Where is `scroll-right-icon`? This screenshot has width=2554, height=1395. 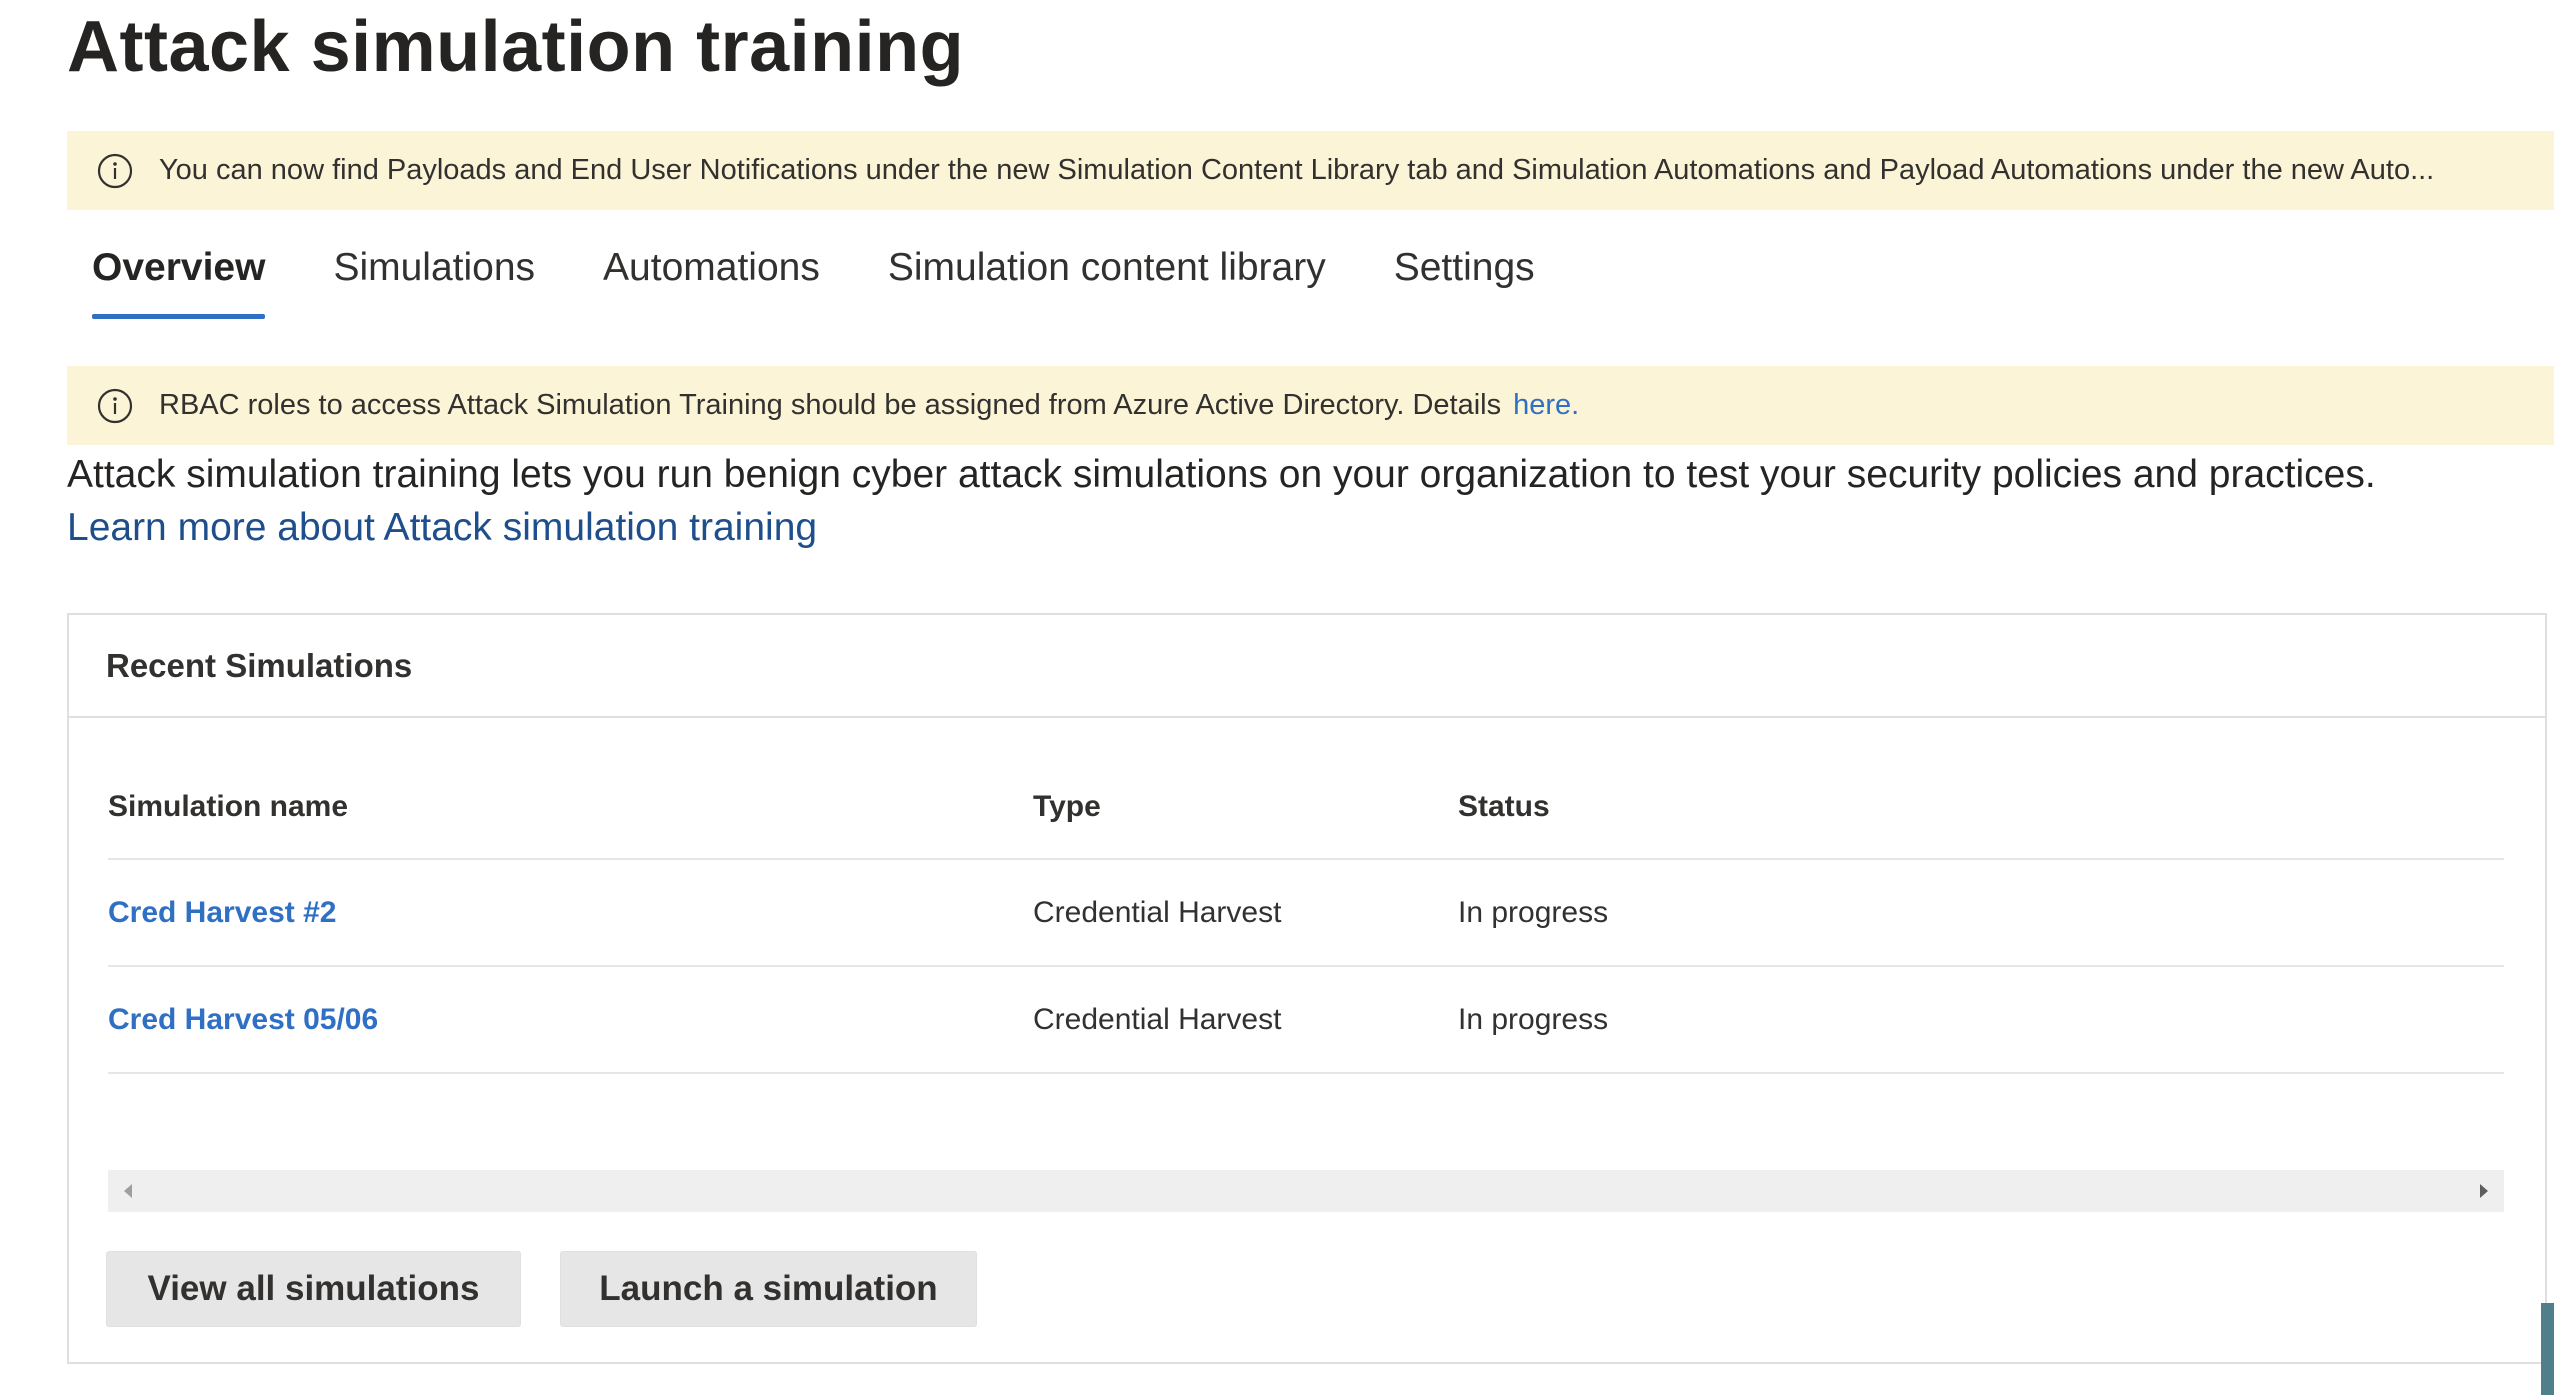 scroll-right-icon is located at coordinates (2484, 1191).